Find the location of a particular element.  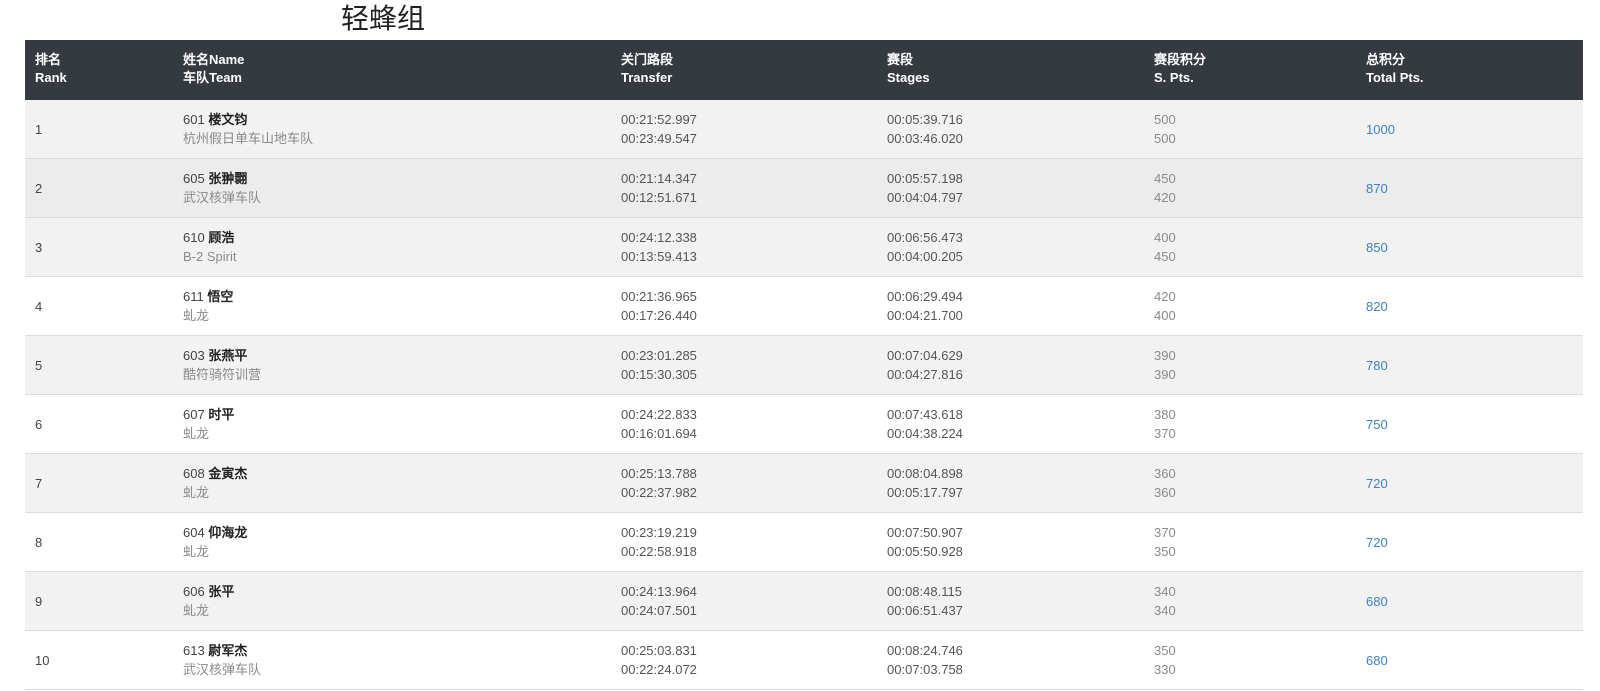

rider-line: 604 仰海龙 is located at coordinates (215, 532).